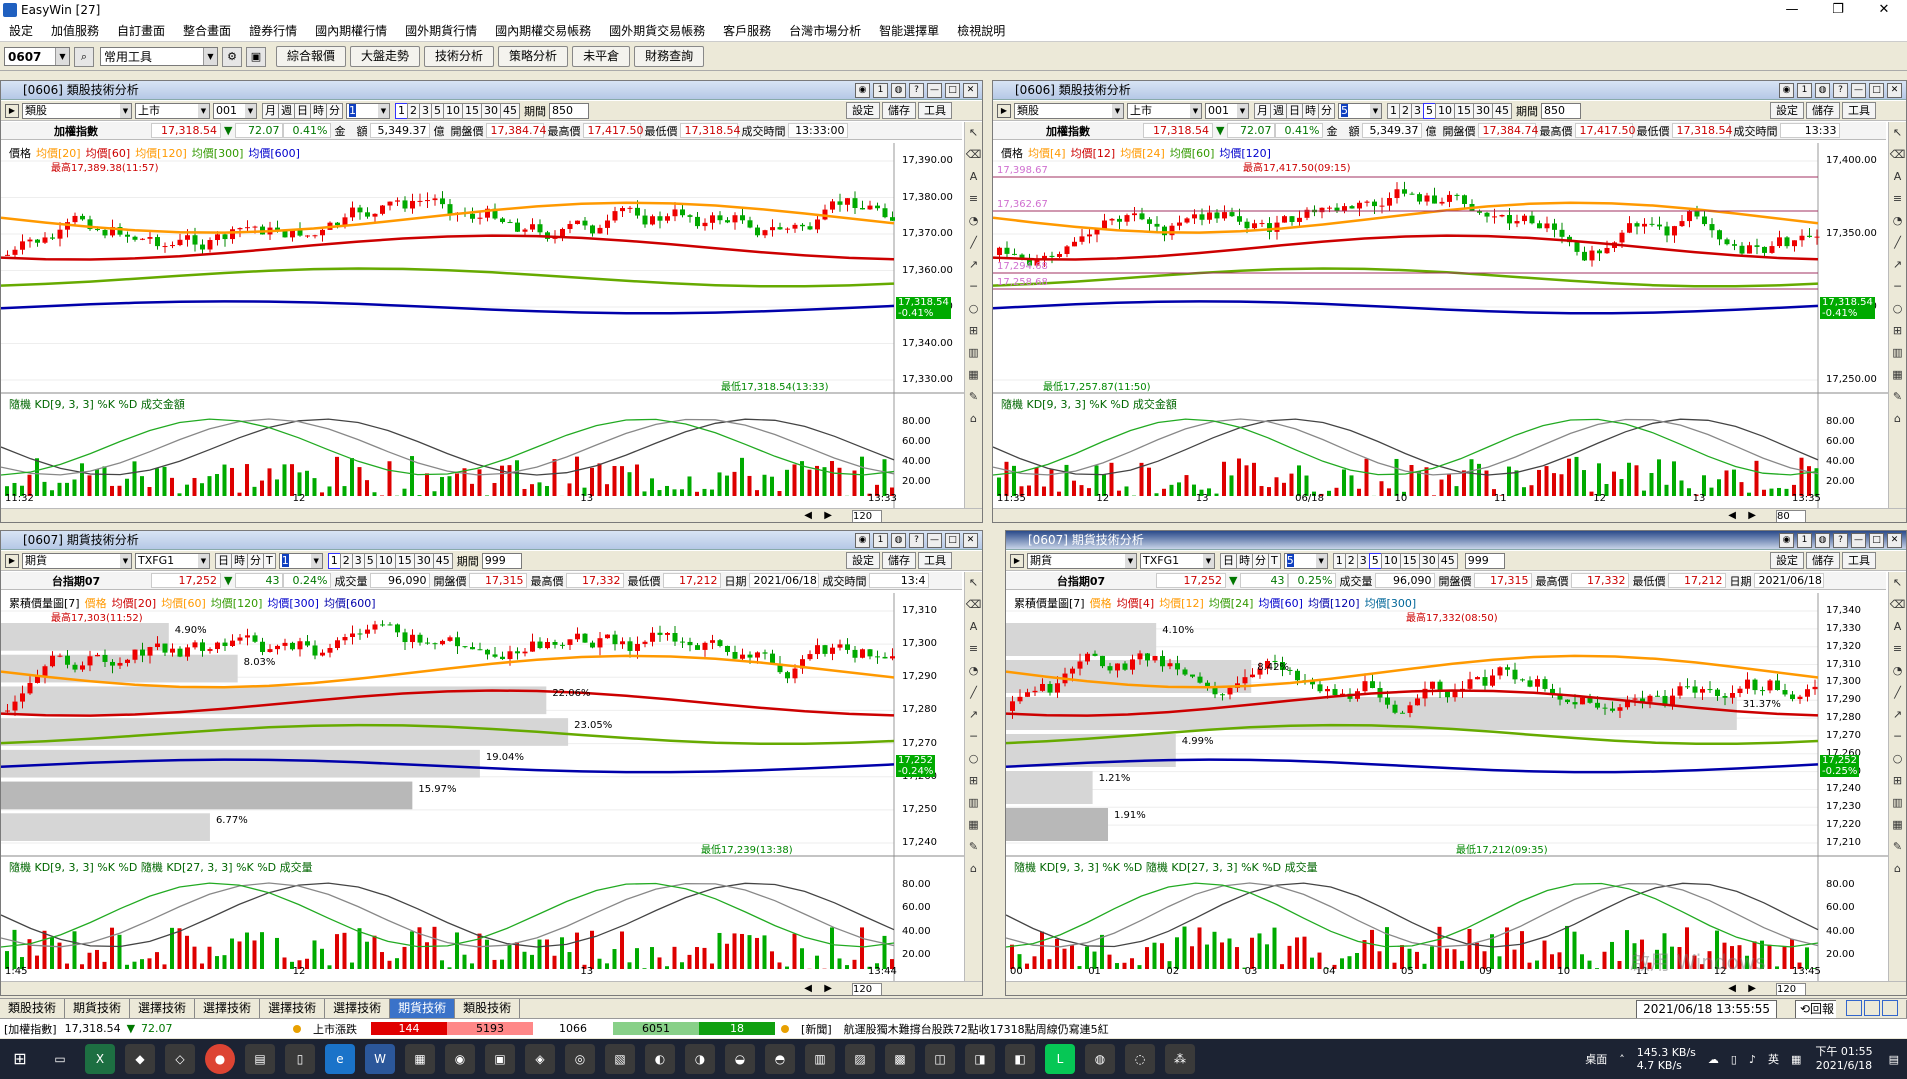  Describe the element at coordinates (976, 1029) in the screenshot. I see `news-headline: 航運股獨木難撐台股跌72點收17318點周線仍寫連5紅` at that location.